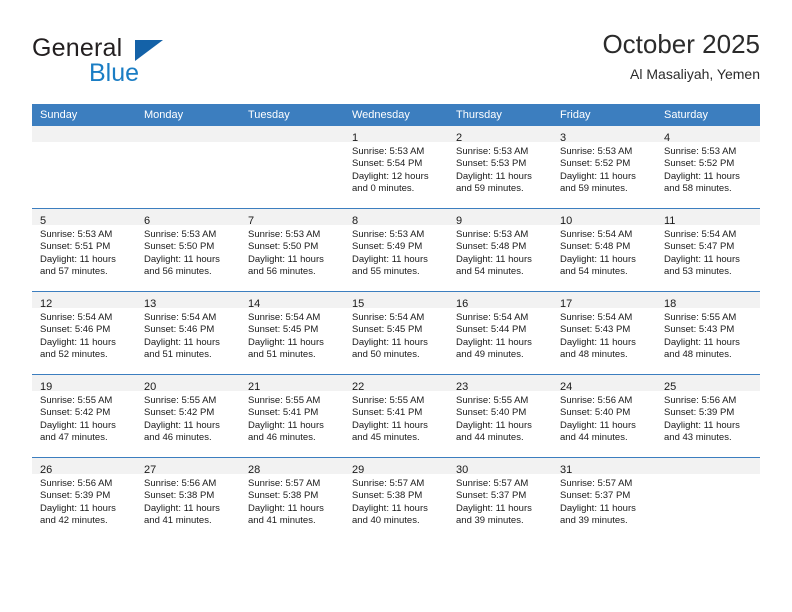 The width and height of the screenshot is (792, 612). Describe the element at coordinates (491, 330) in the screenshot. I see `sunset-text: Sunset: 5:44 PM` at that location.